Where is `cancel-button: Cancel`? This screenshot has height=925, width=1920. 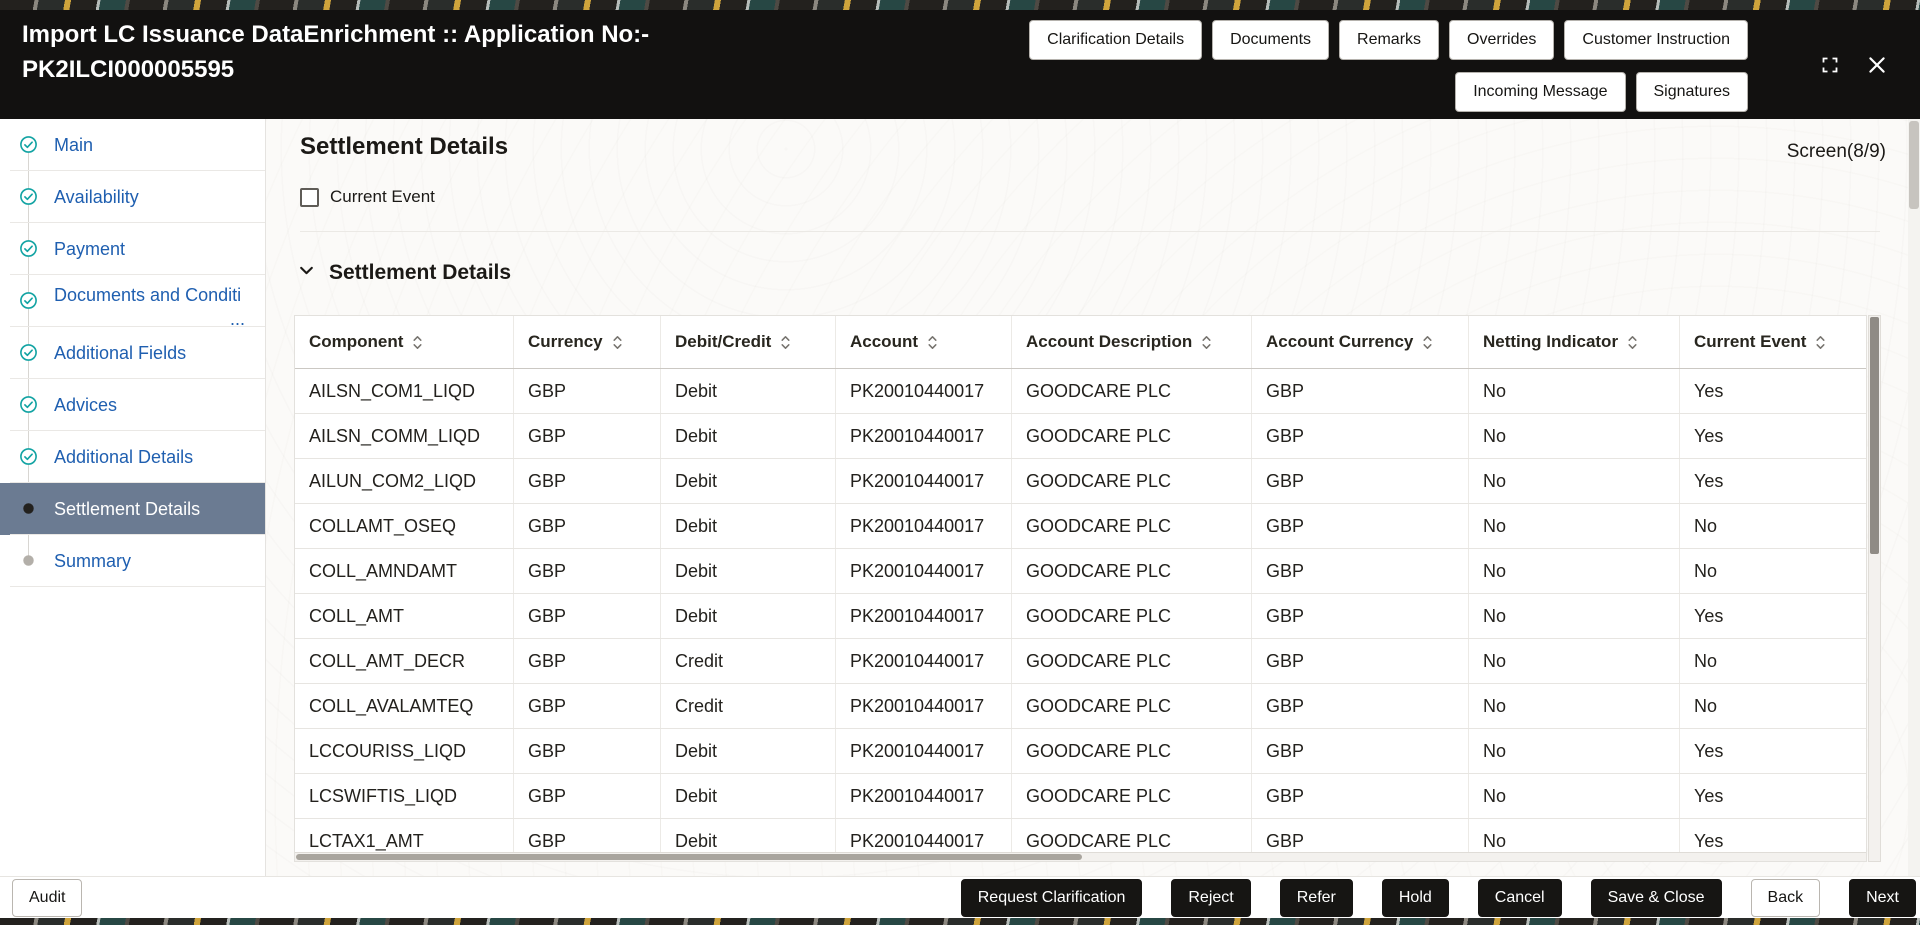 cancel-button: Cancel is located at coordinates (1519, 898).